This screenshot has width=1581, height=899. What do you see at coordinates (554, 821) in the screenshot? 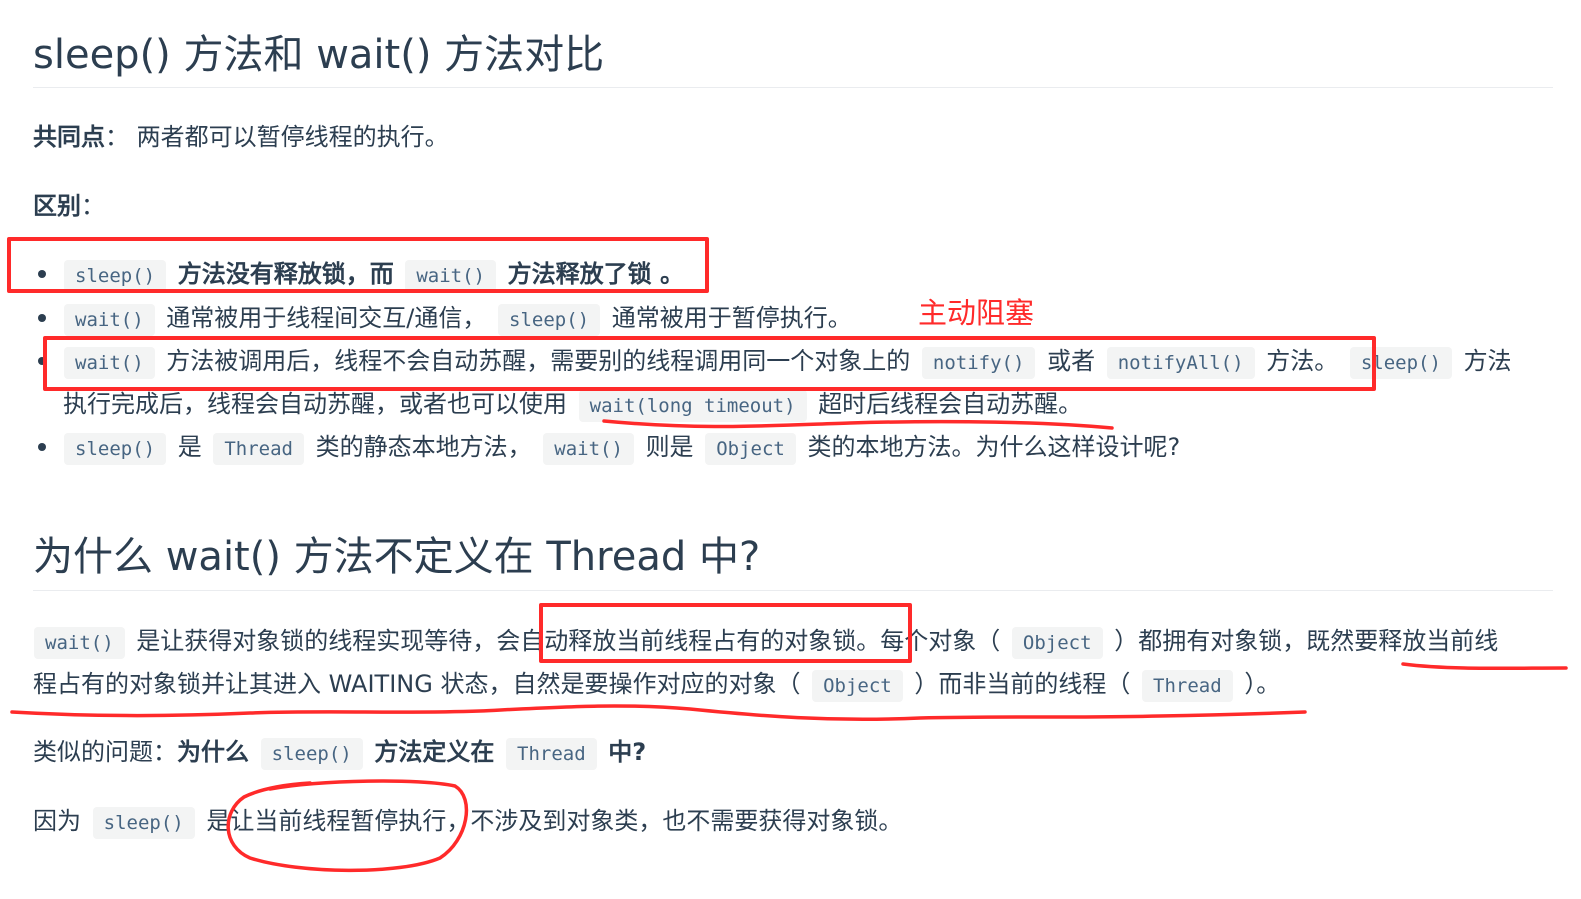
I see `paragraph-text: 是让当前线程暂停执行，不涉及到对象类，也不需要获得对象锁。` at bounding box center [554, 821].